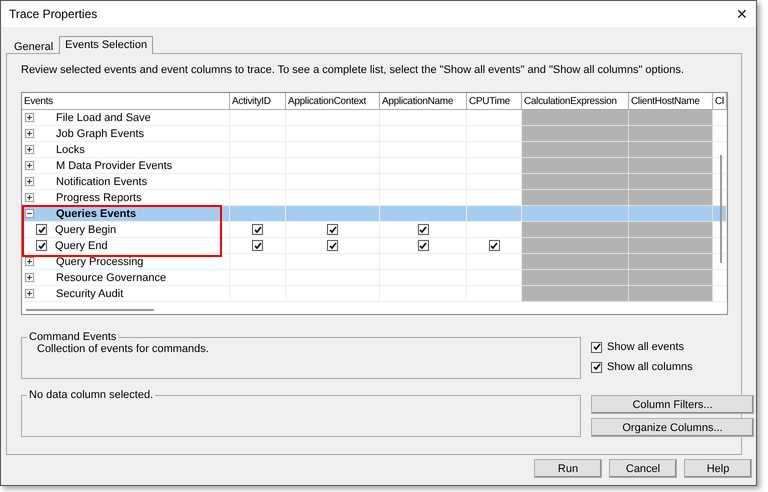 Image resolution: width=768 pixels, height=492 pixels. Describe the element at coordinates (100, 262) in the screenshot. I see `category-label: Query Processing` at that location.